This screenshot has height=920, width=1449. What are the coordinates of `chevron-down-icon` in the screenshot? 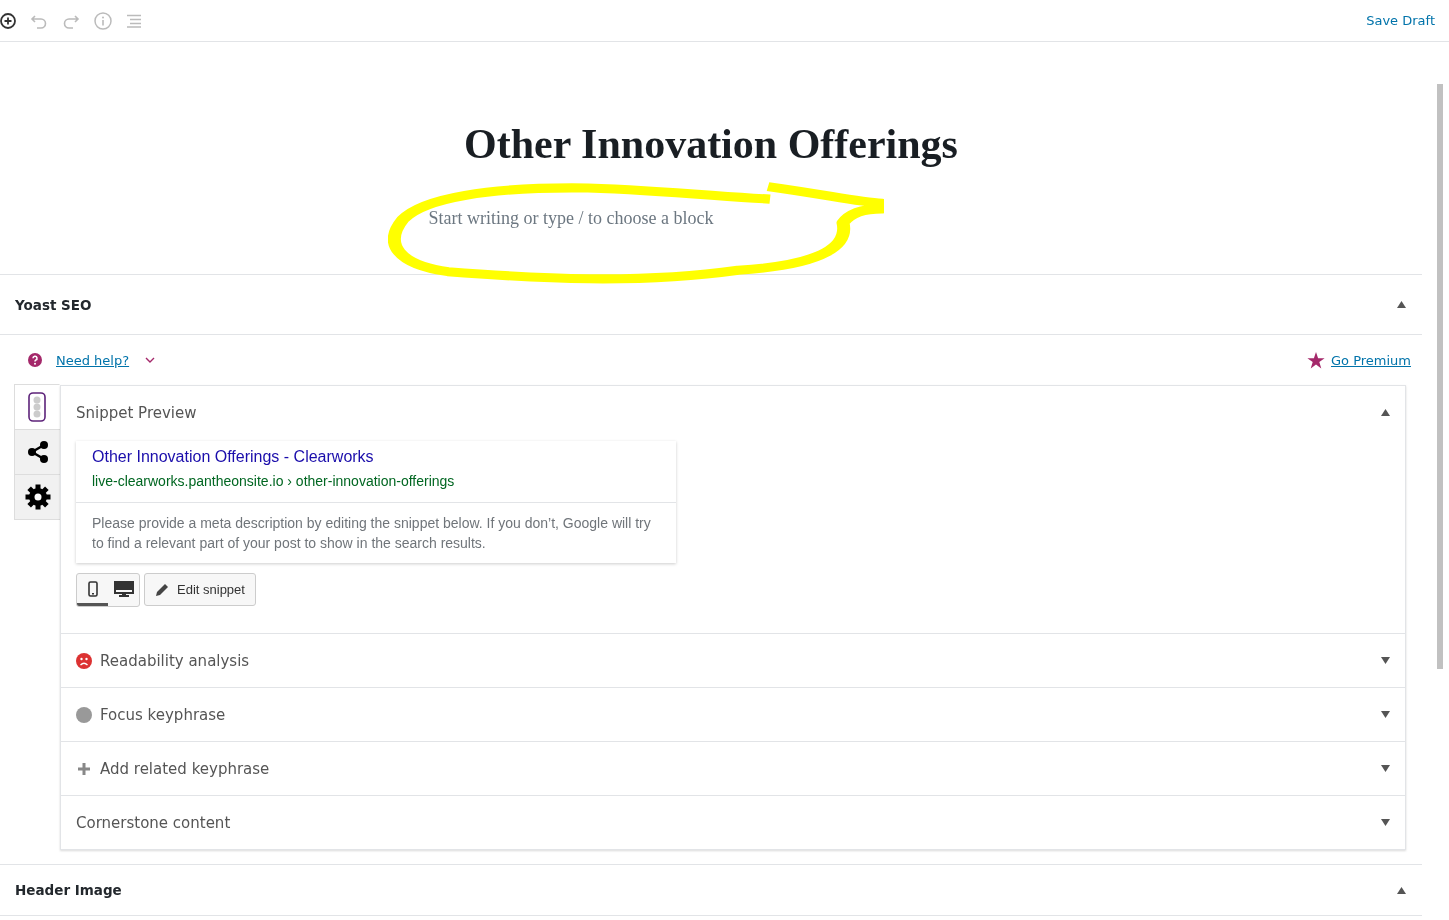 It's located at (150, 360).